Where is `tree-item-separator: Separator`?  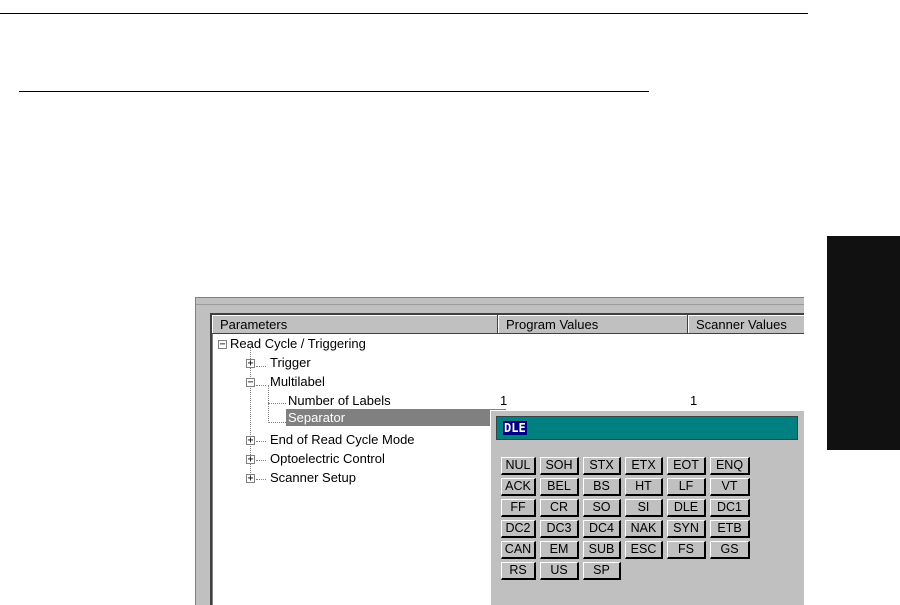 tree-item-separator: Separator is located at coordinates (316, 417).